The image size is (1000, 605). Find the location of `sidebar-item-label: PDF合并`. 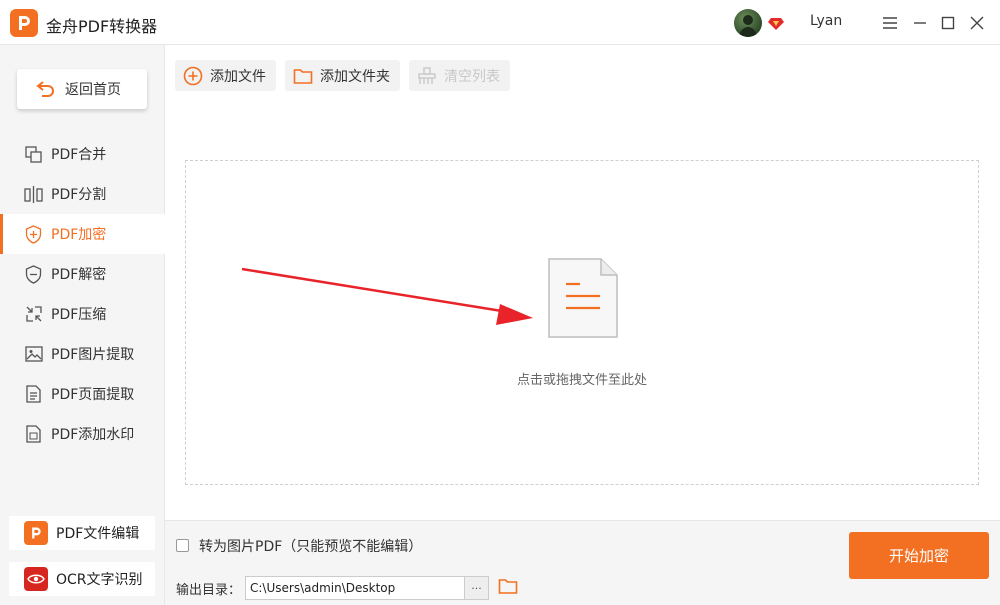

sidebar-item-label: PDF合并 is located at coordinates (79, 155).